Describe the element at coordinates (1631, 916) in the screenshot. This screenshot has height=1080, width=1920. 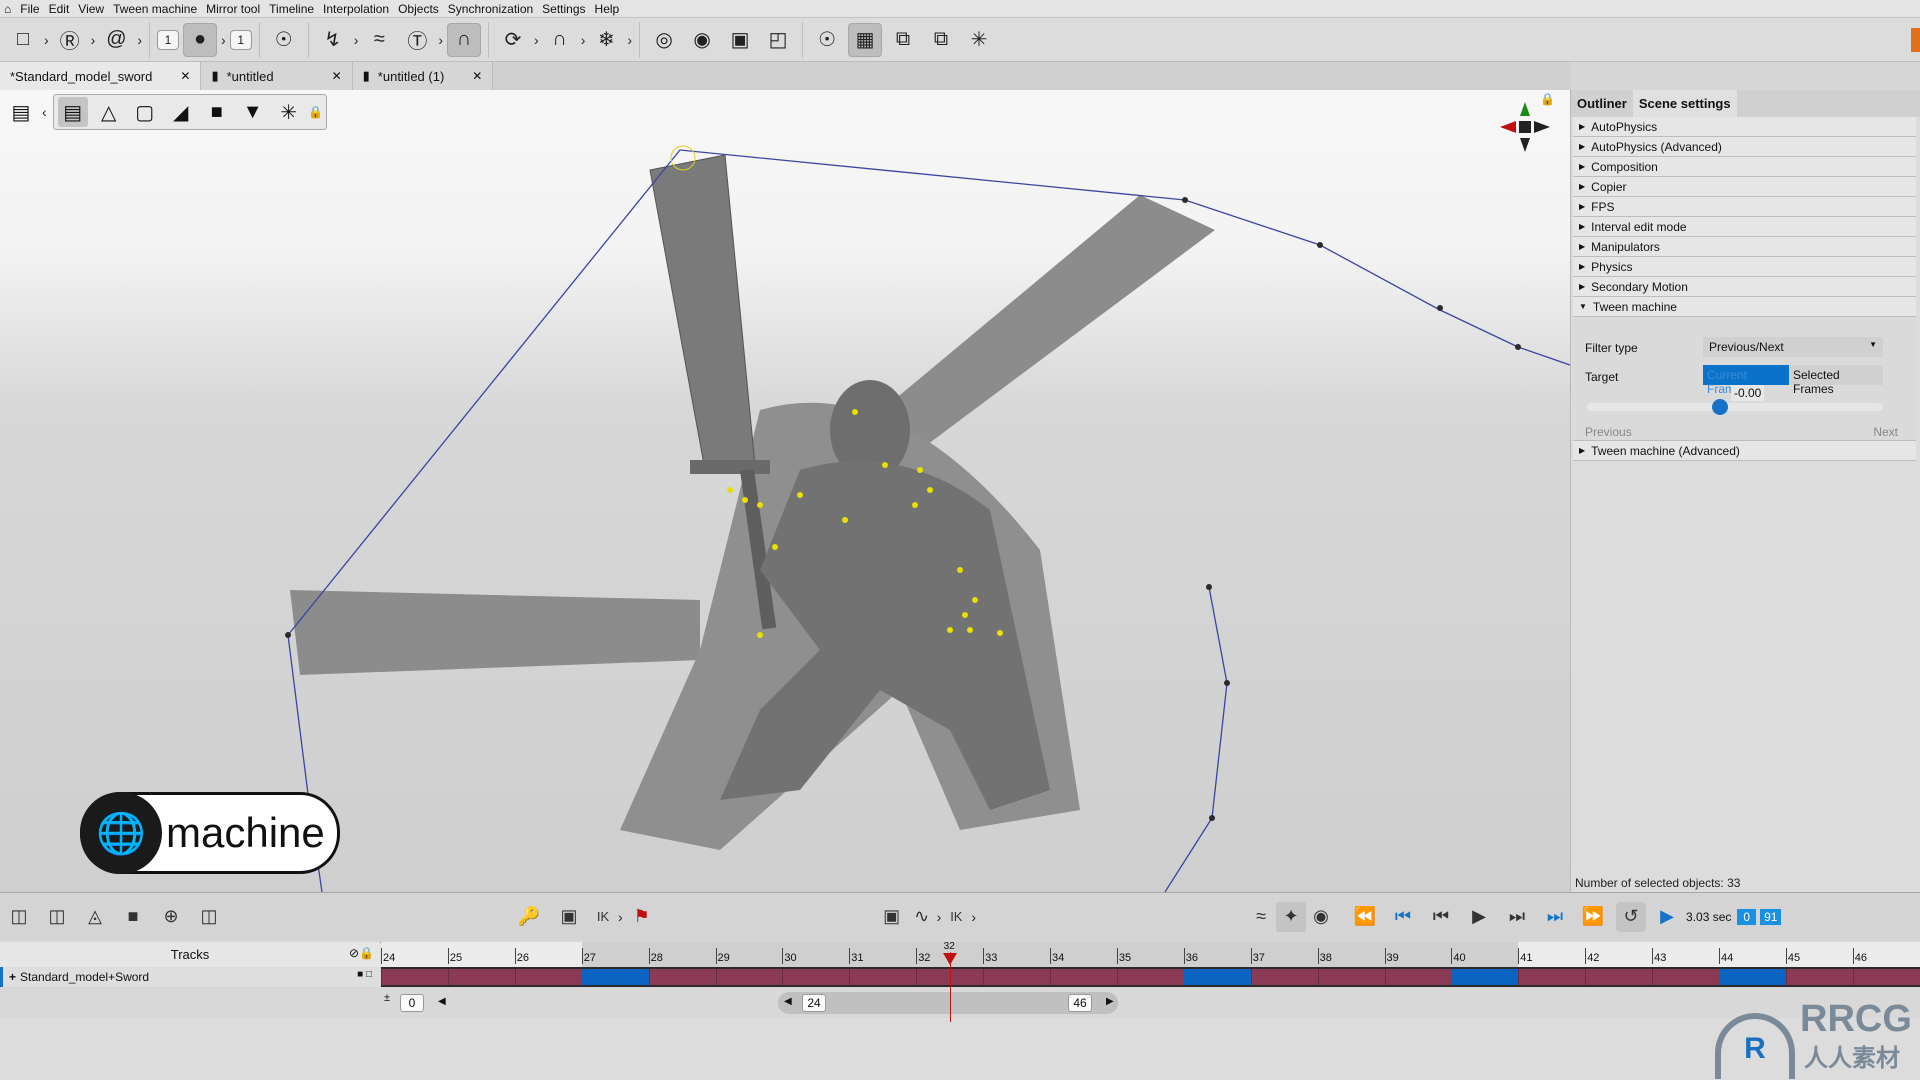
I see `loop-icon: ↺` at that location.